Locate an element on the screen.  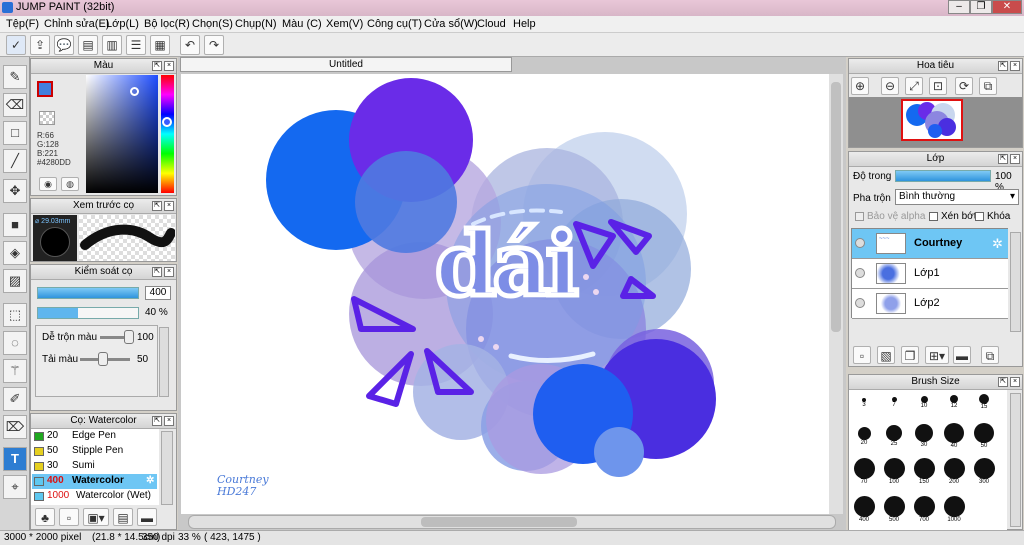
menu-select: Chọn(S) is located at coordinates (212, 24).